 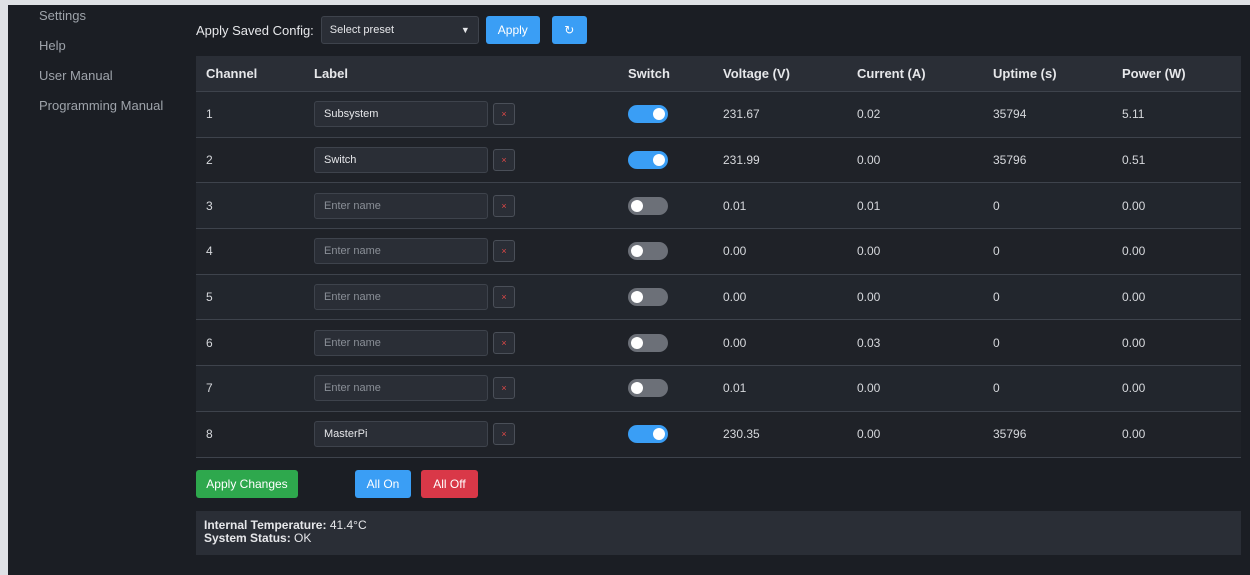 What do you see at coordinates (247, 484) in the screenshot?
I see `apply-changes-button: Apply Changes` at bounding box center [247, 484].